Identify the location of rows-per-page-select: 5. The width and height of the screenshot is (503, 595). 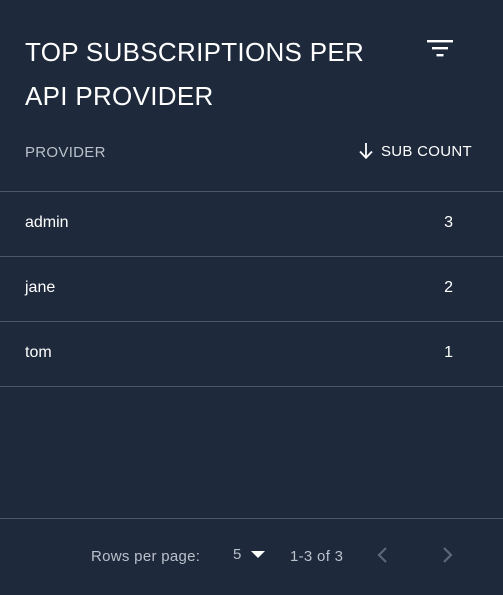
(249, 554).